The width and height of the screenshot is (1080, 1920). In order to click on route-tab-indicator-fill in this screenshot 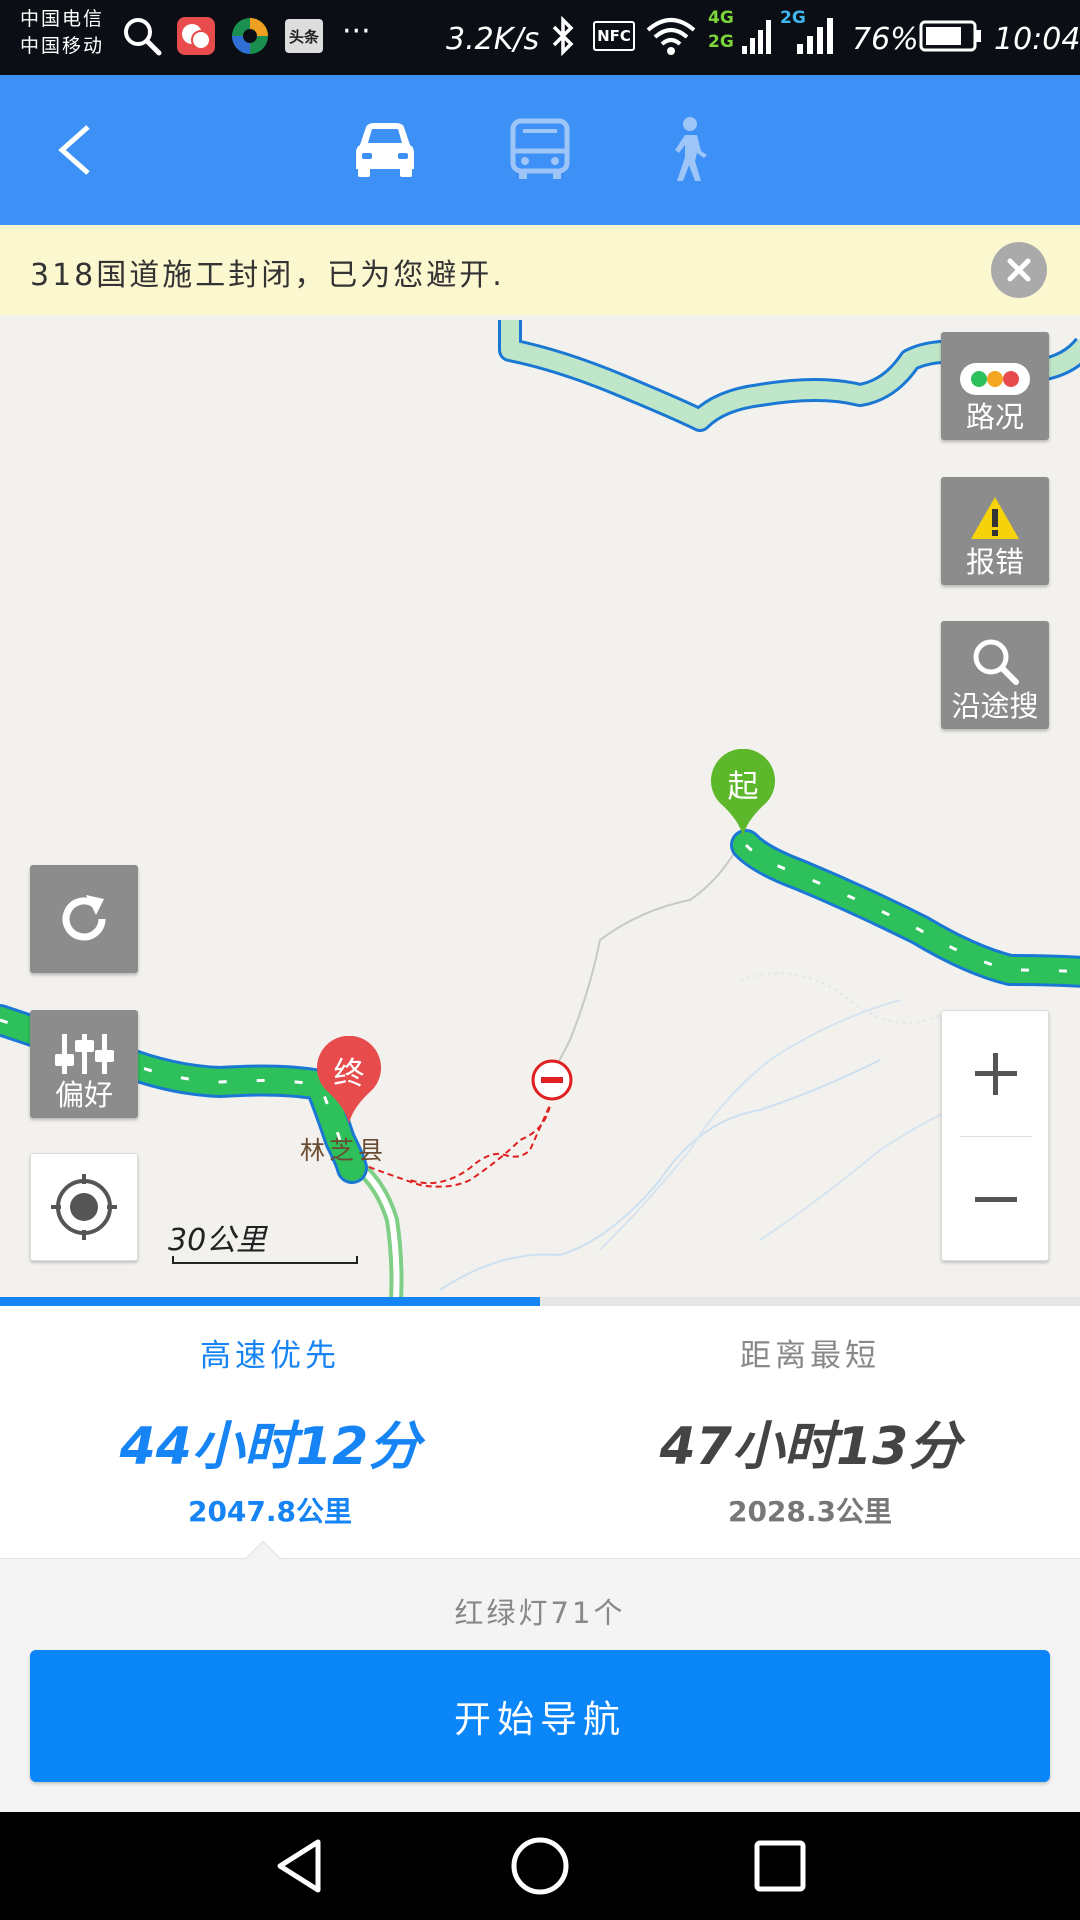, I will do `click(270, 1301)`.